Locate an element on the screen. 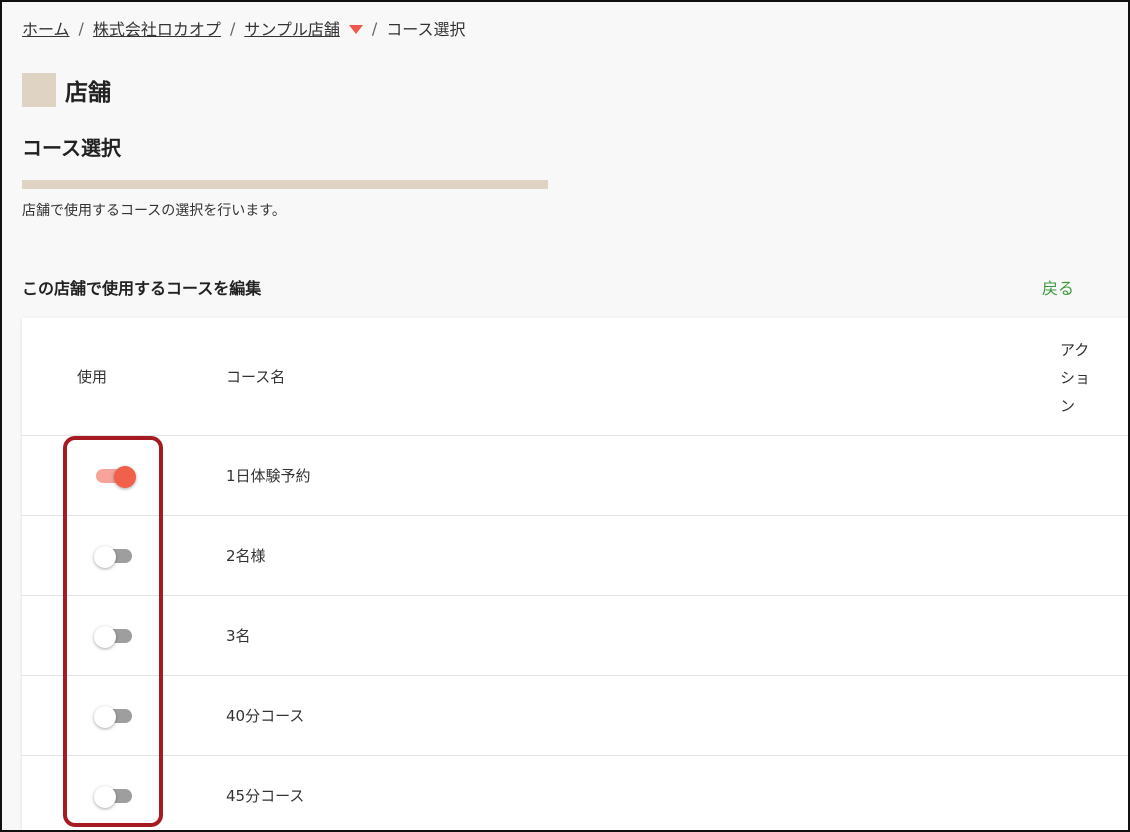 The height and width of the screenshot is (832, 1130). table-row: 2名様 is located at coordinates (575, 556).